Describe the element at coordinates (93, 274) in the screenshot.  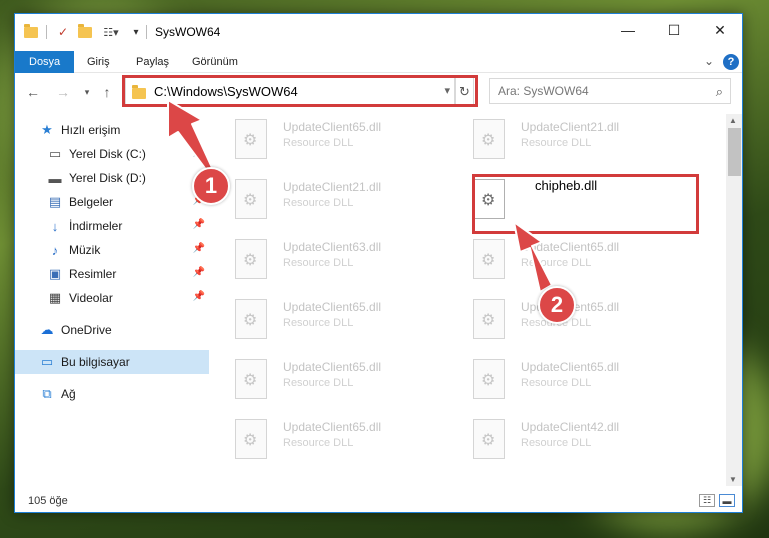
I see `nav-item-label: Resimler` at that location.